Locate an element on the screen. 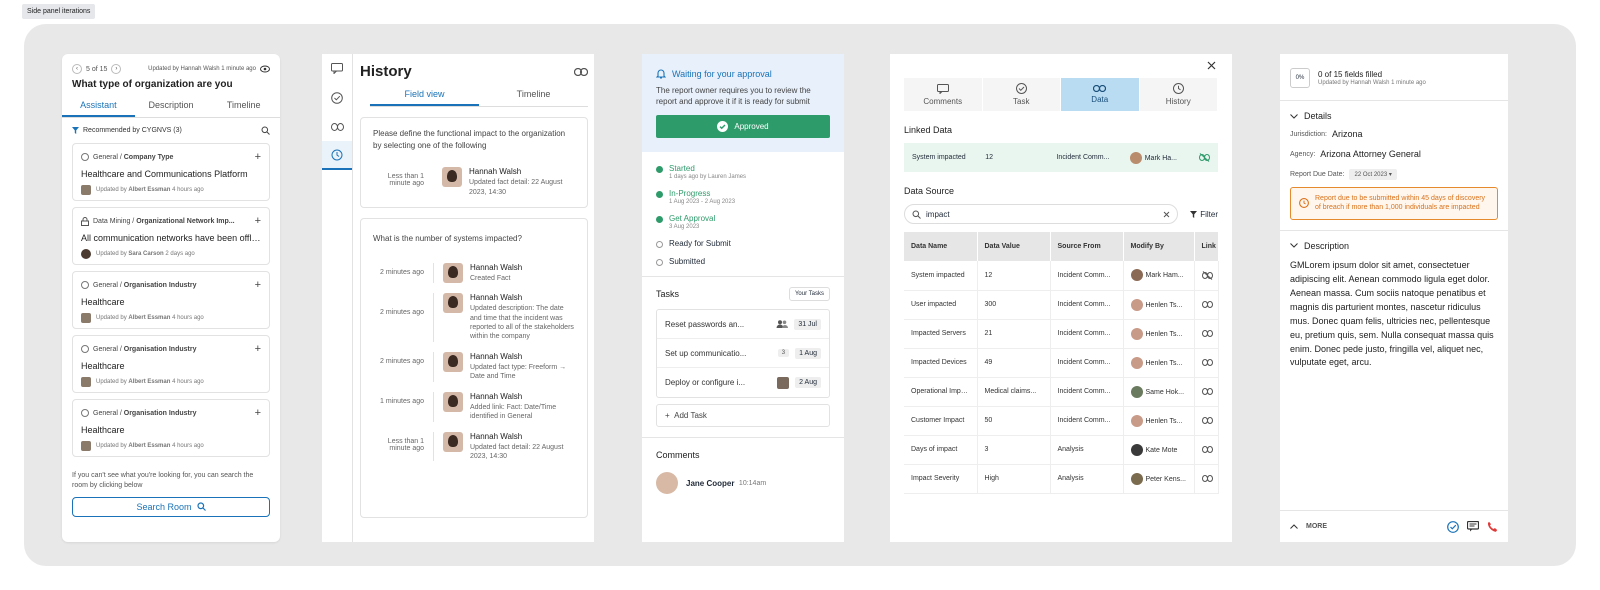  task-row: Set up communicatio... 3 1 Aug is located at coordinates (743, 354).